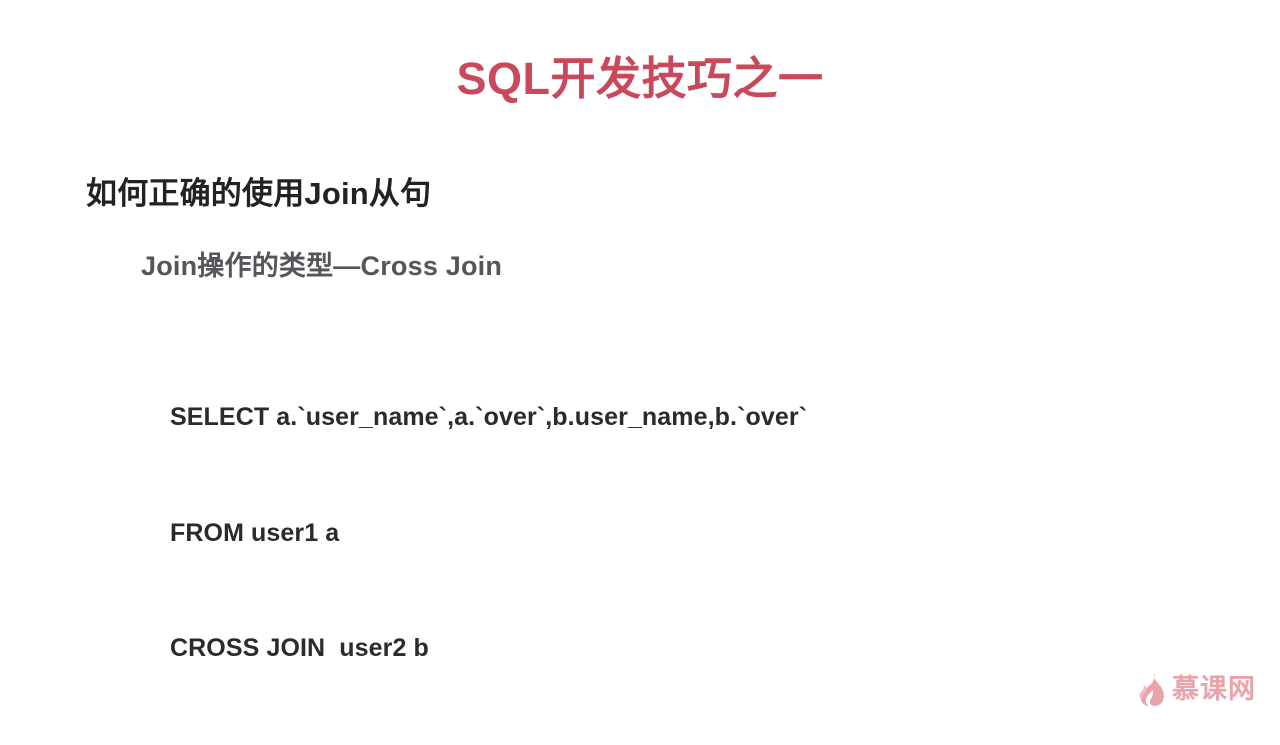 This screenshot has height=745, width=1280. Describe the element at coordinates (640, 78) in the screenshot. I see `page-title: SQL开发技巧之一` at that location.